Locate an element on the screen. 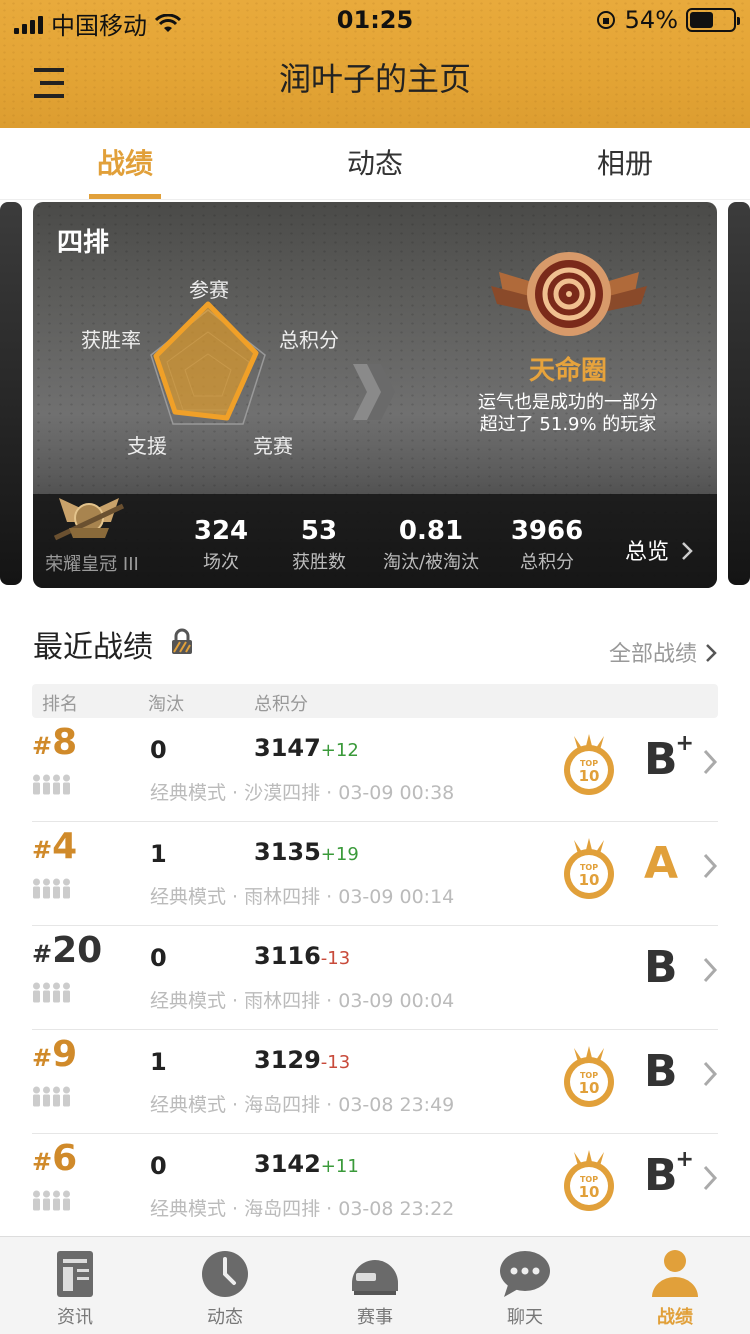 The image size is (750, 1334). grade-badge: B+ is located at coordinates (669, 758).